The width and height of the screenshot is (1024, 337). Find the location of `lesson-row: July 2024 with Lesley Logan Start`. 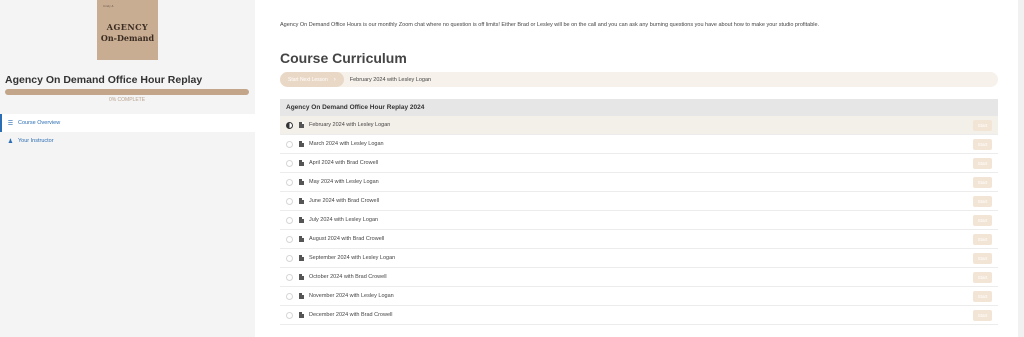

lesson-row: July 2024 with Lesley Logan Start is located at coordinates (639, 220).